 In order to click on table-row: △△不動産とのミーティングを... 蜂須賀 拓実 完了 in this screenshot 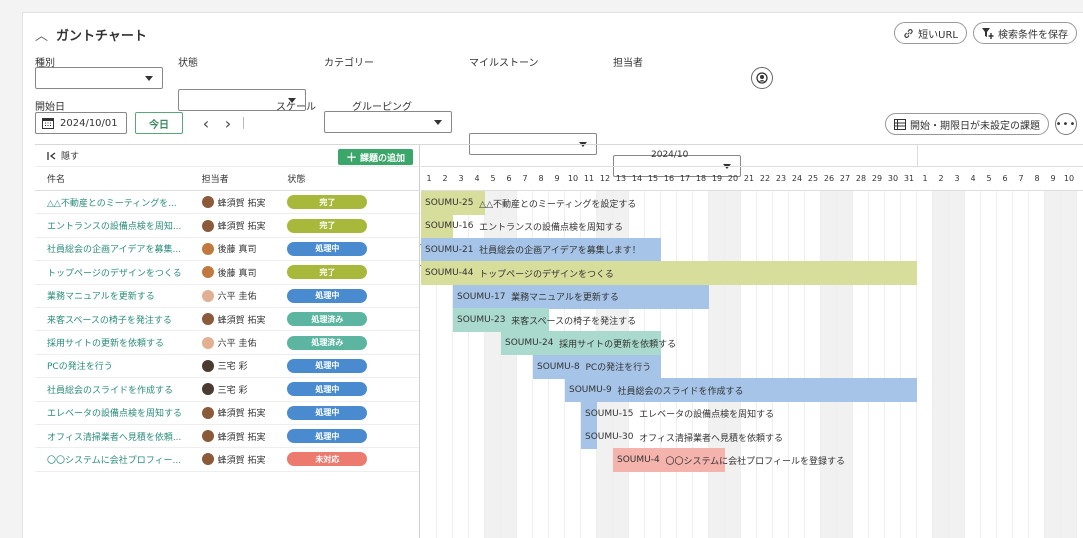, I will do `click(227, 203)`.